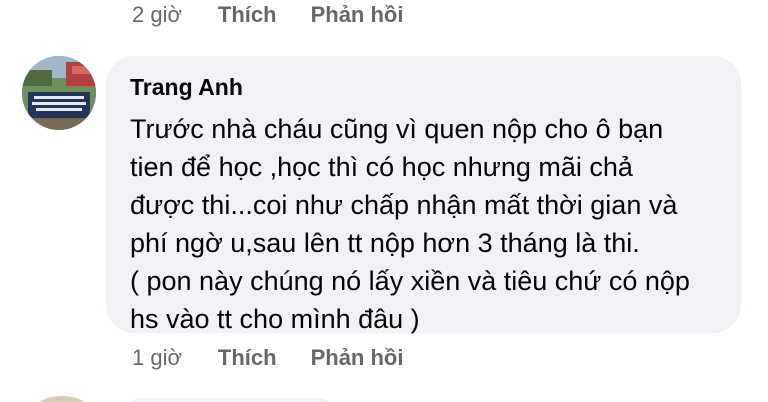 The width and height of the screenshot is (768, 402). I want to click on previous-like-button: Thích, so click(247, 15).